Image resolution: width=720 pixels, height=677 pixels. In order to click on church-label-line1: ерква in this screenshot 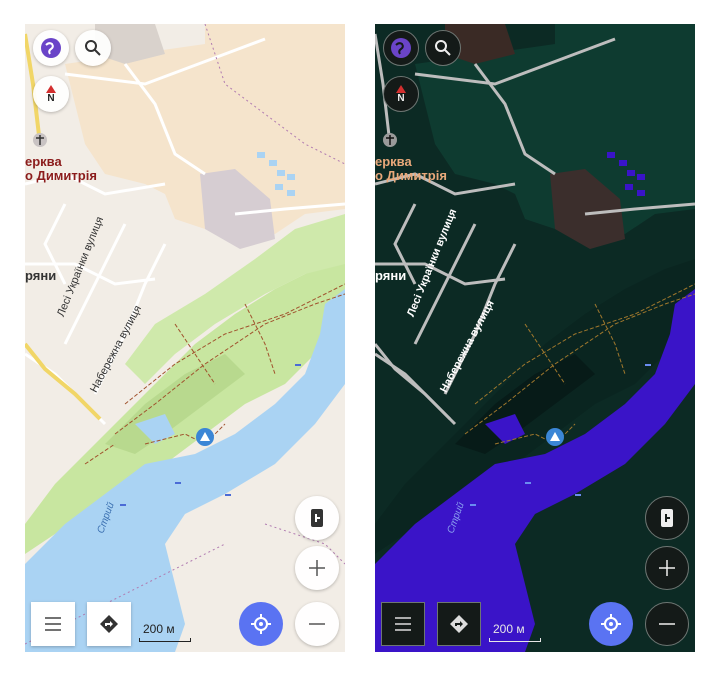, I will do `click(43, 161)`.